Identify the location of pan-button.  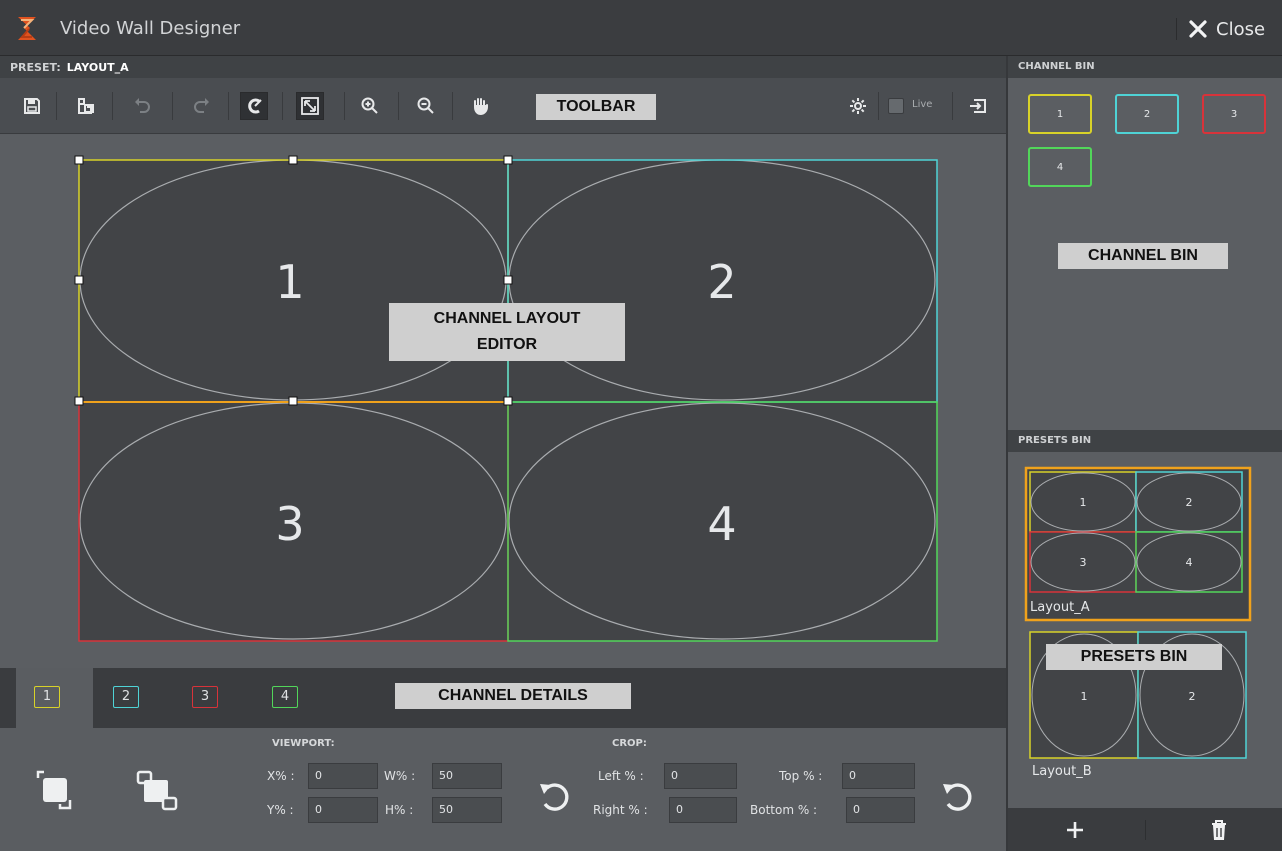
(480, 106).